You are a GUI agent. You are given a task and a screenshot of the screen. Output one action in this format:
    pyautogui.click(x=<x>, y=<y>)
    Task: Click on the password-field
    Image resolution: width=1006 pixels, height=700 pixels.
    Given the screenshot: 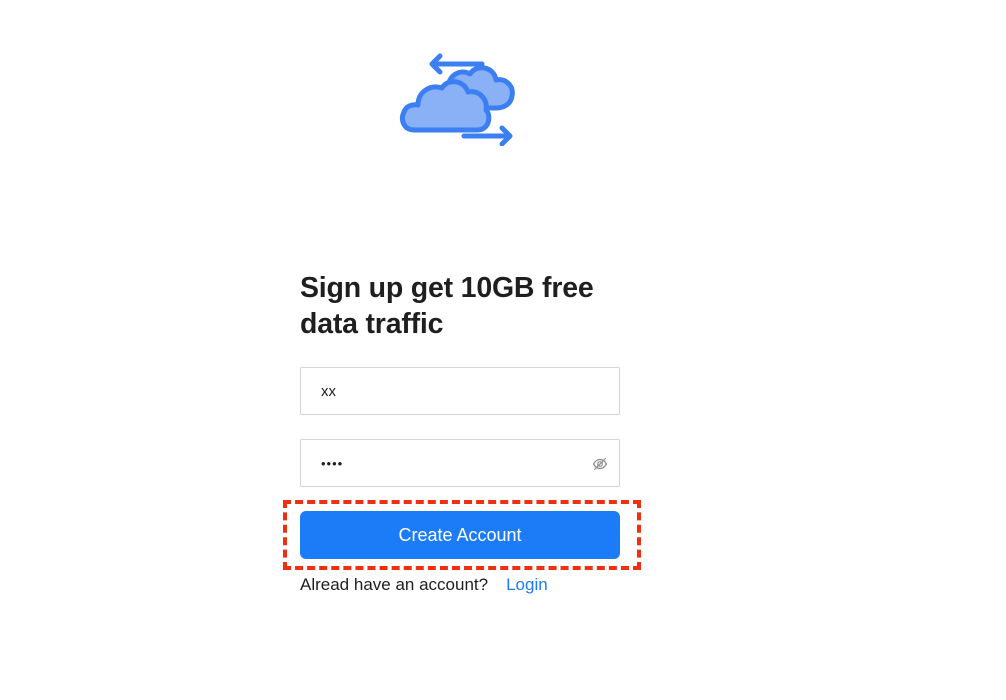 What is the action you would take?
    pyautogui.click(x=460, y=463)
    